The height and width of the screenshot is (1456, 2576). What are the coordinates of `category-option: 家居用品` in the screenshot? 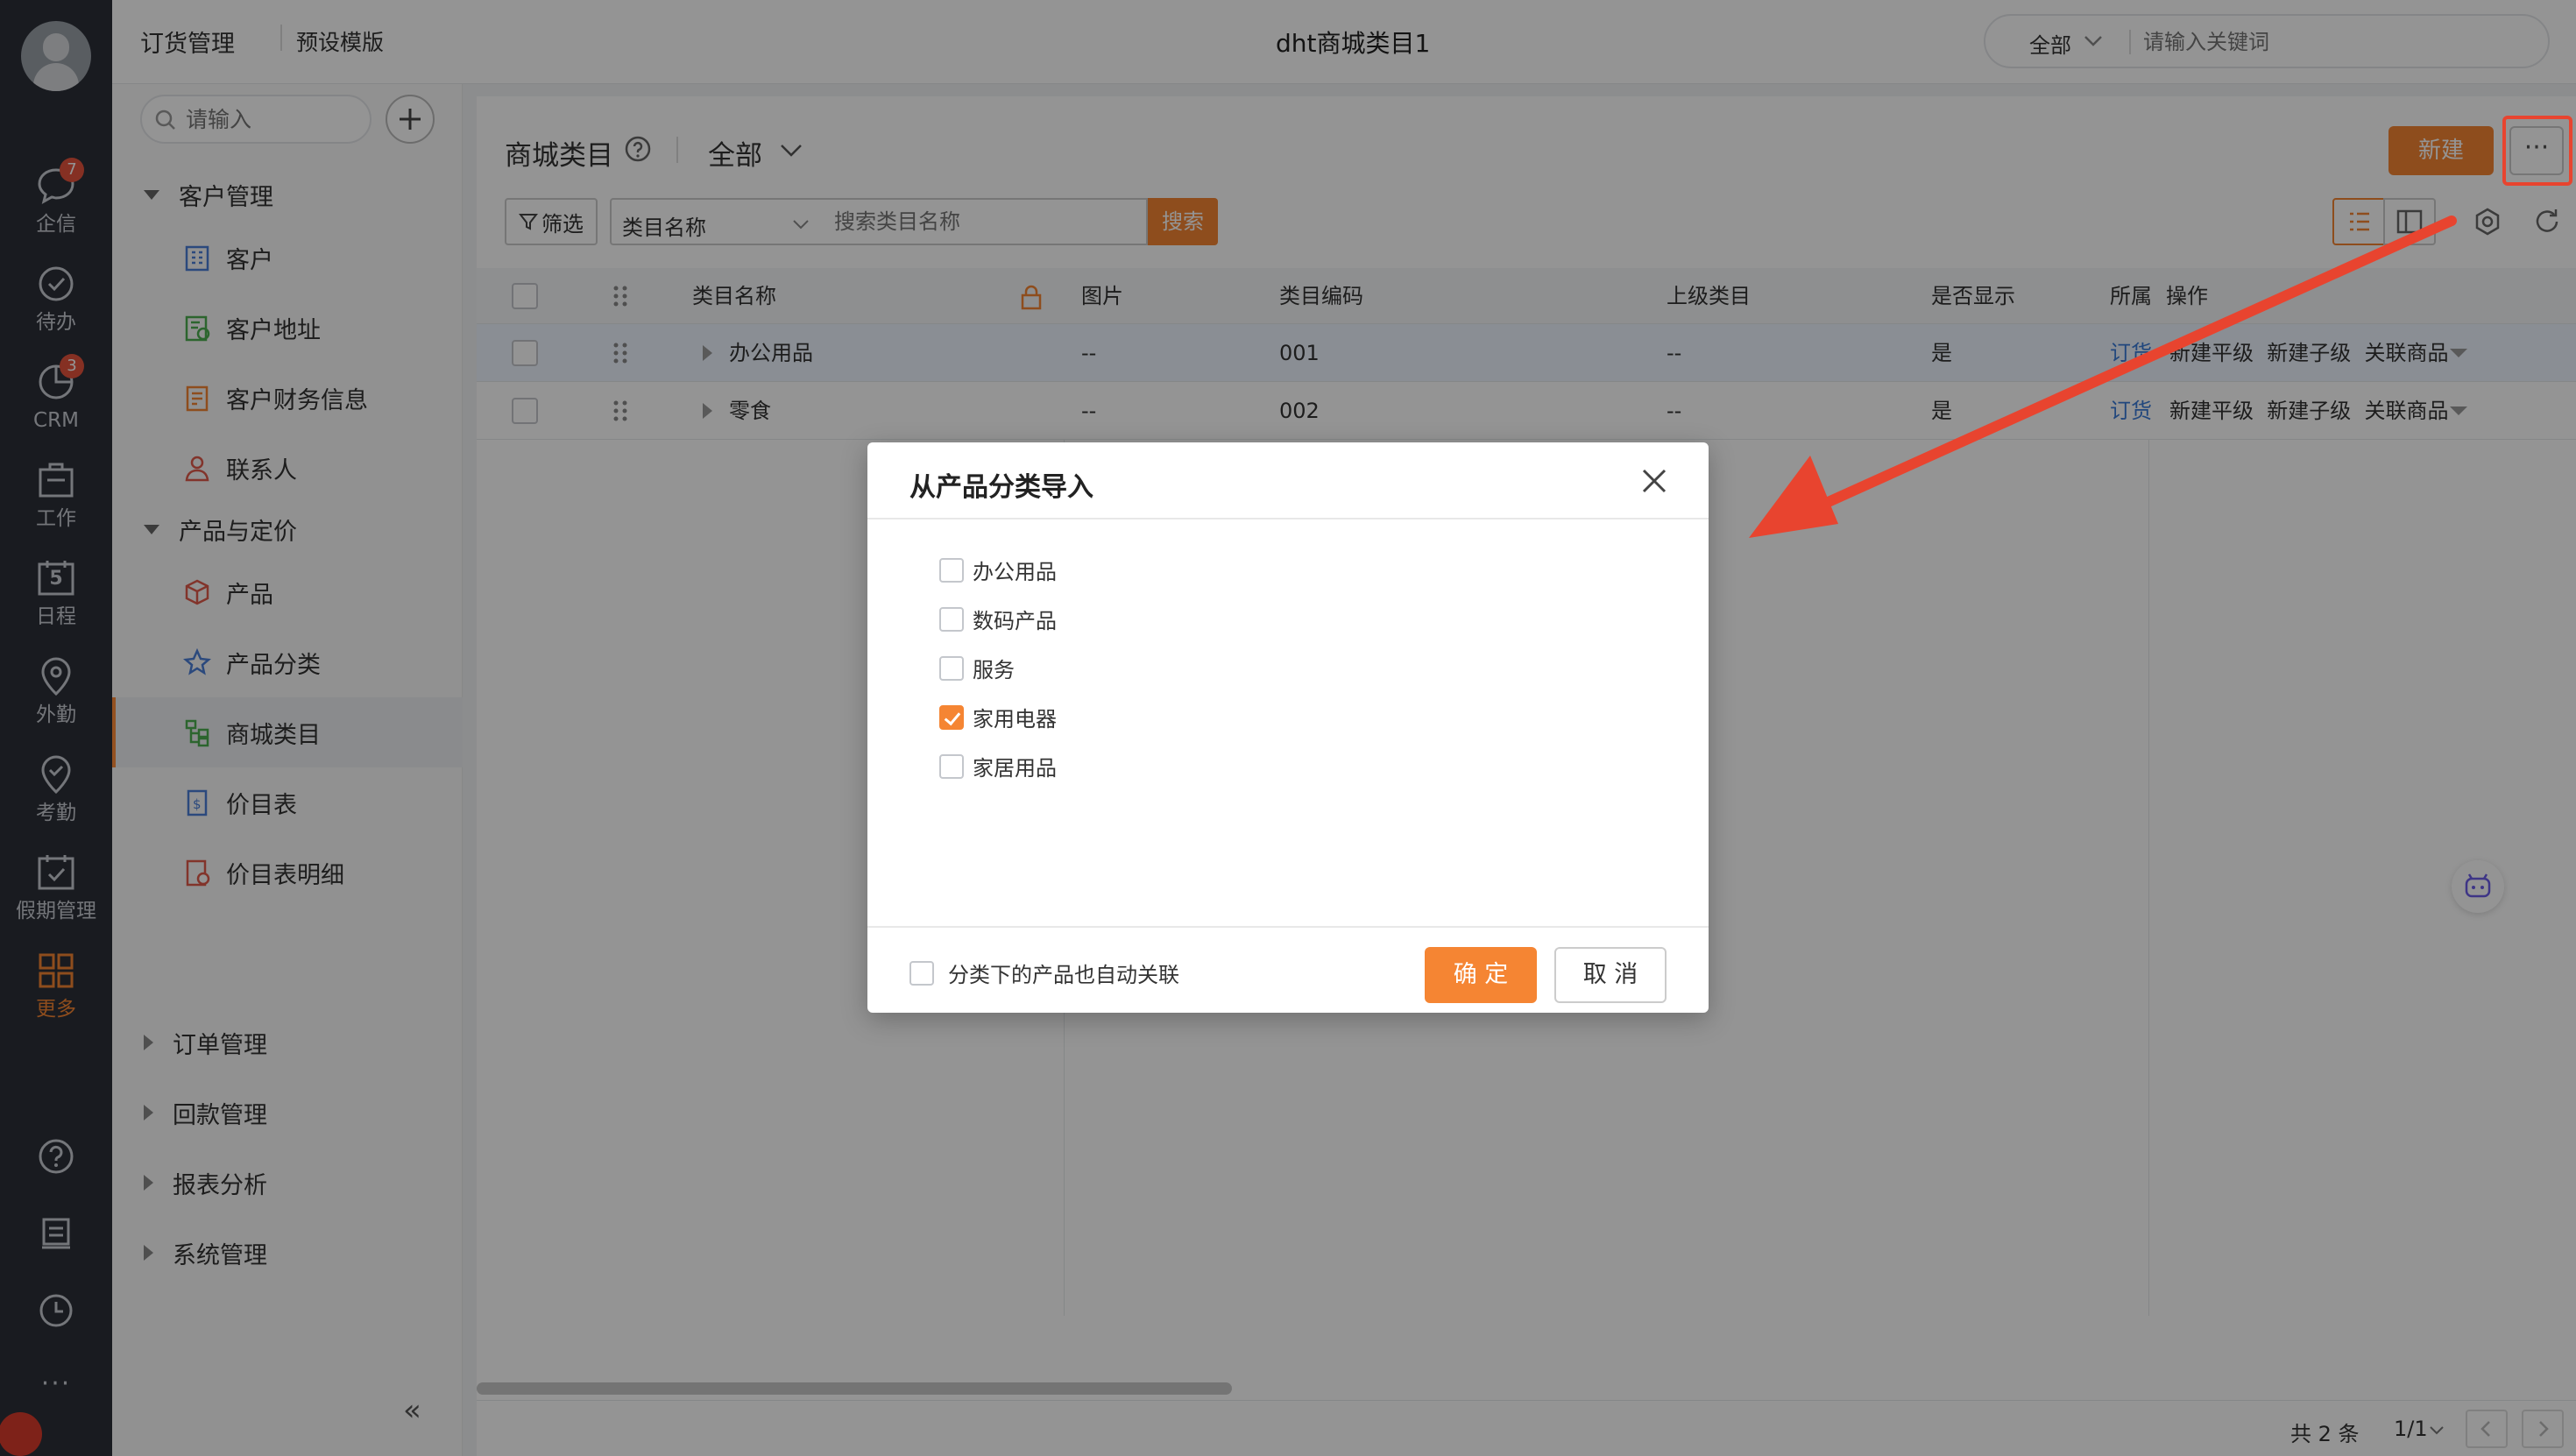 It's located at (998, 766).